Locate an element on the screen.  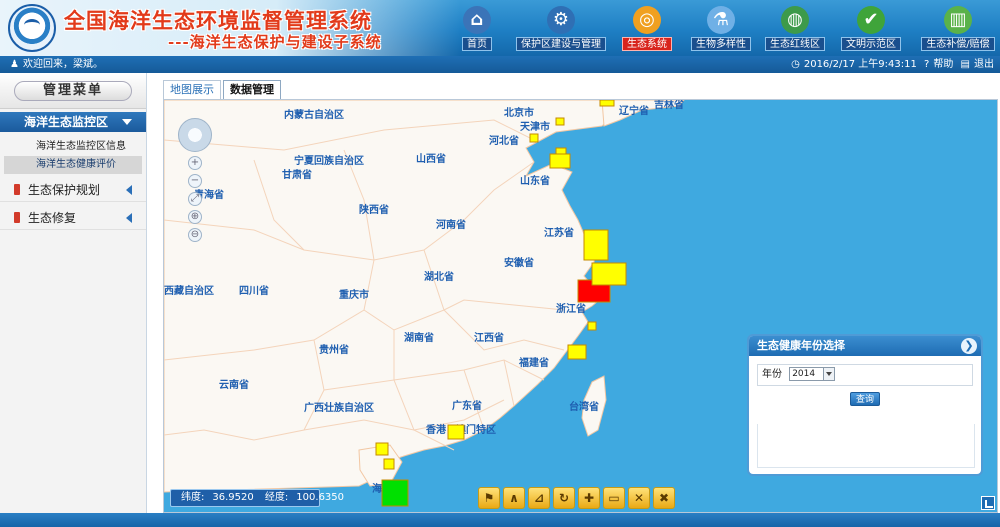
bookmark-icon is located at coordinates (17, 189).